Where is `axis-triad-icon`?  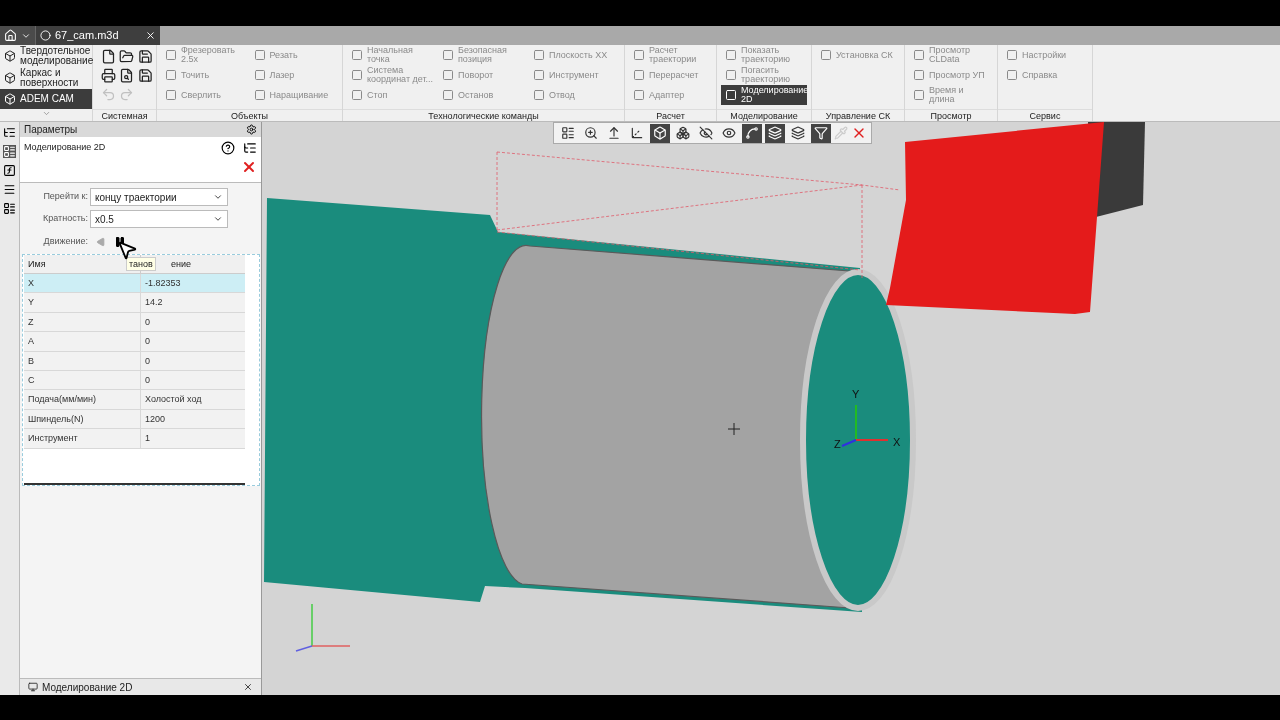
axis-triad-icon is located at coordinates (323, 627).